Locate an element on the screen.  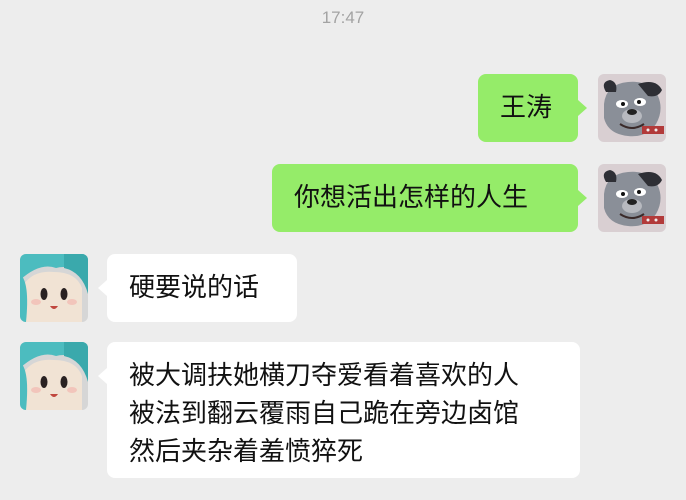
message-bubble-outgoing: 王涛 is located at coordinates (528, 108).